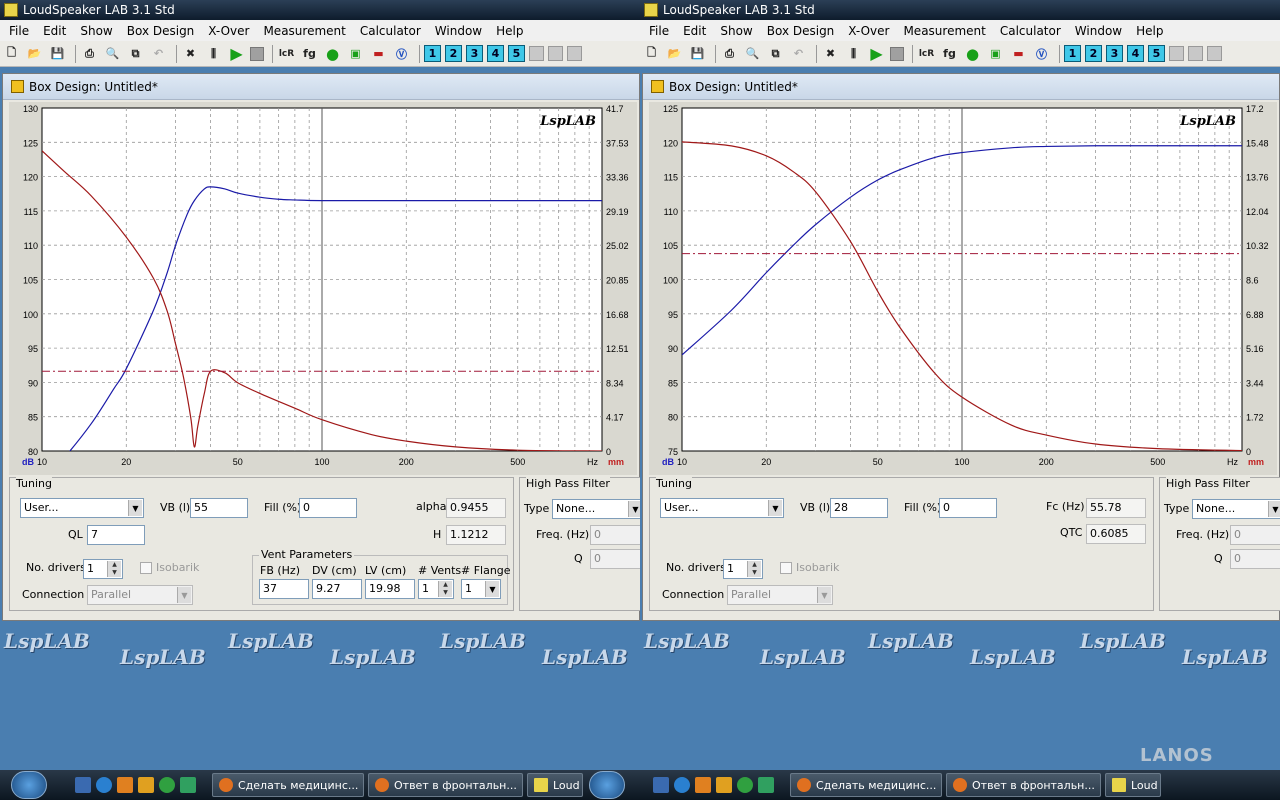 This screenshot has height=800, width=1280. Describe the element at coordinates (743, 569) in the screenshot. I see `drivers-spinner: 1 ▲ ▼` at that location.